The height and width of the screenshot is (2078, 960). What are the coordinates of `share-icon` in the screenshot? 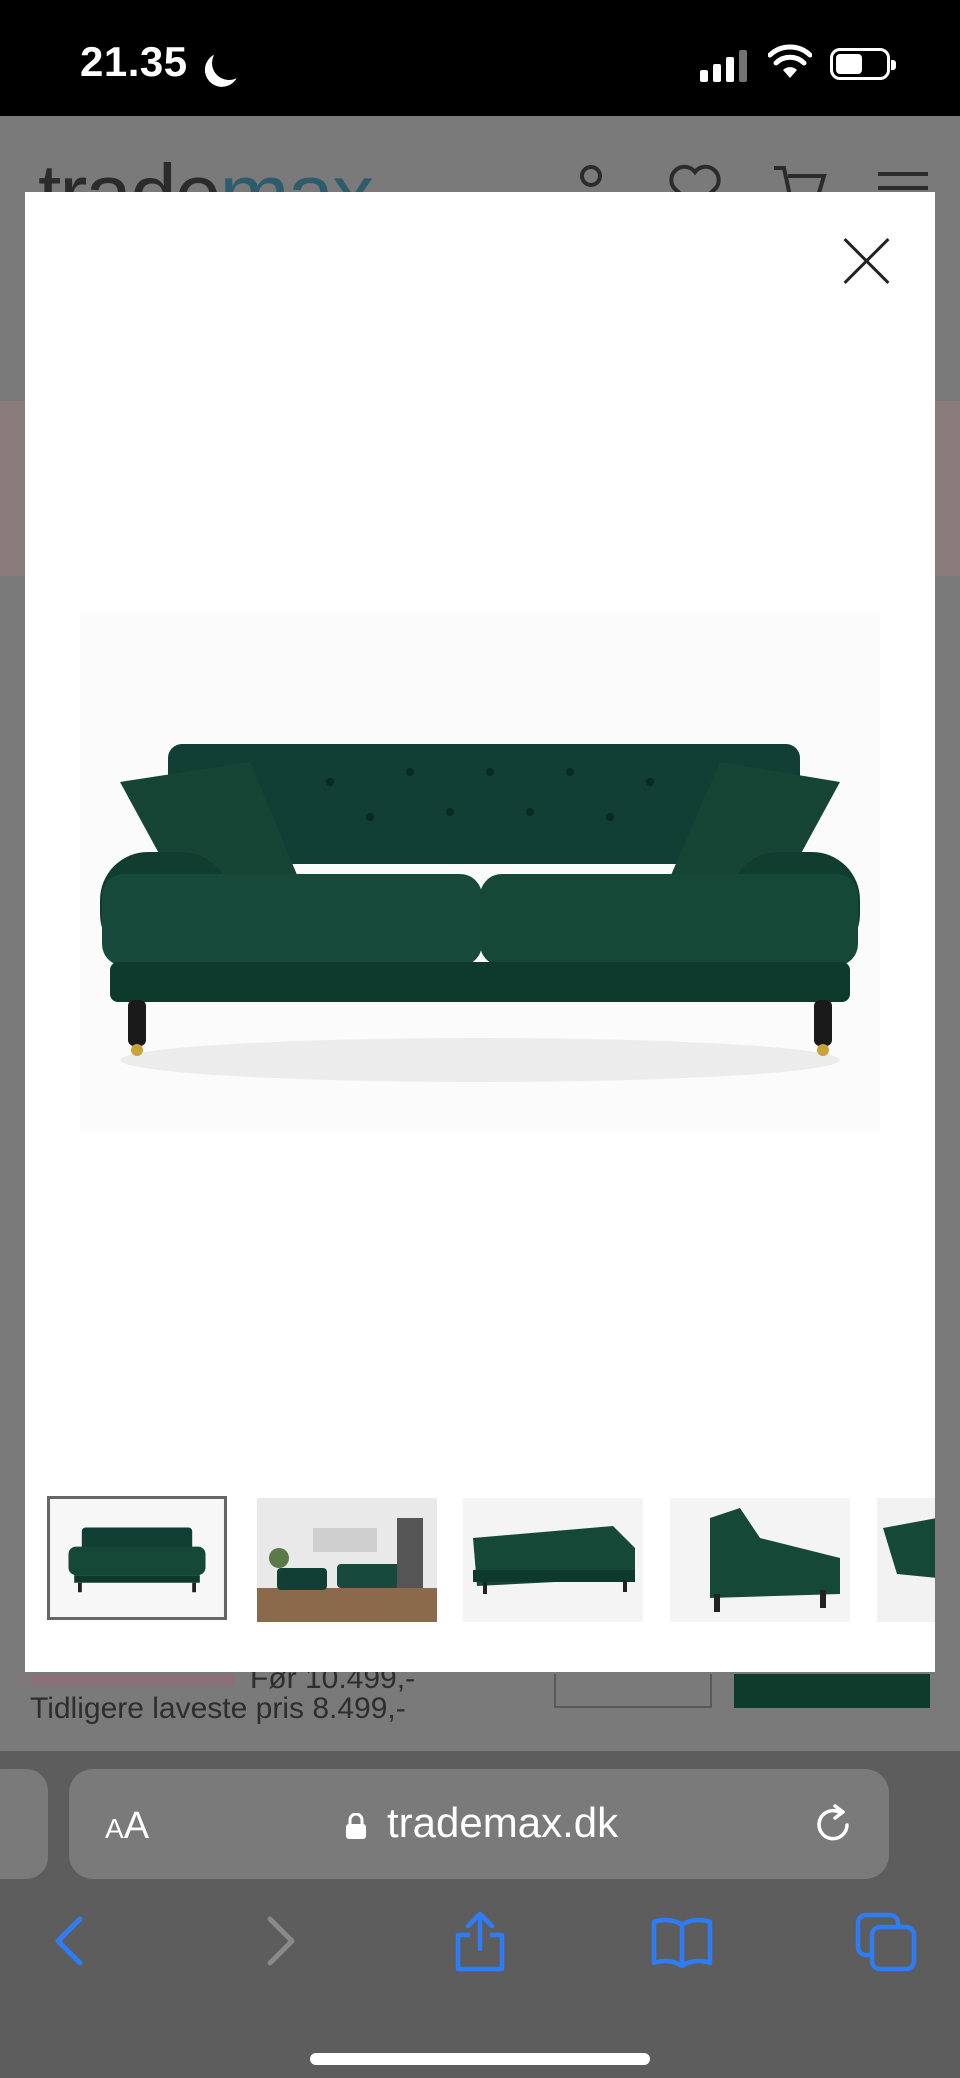 It's located at (480, 1941).